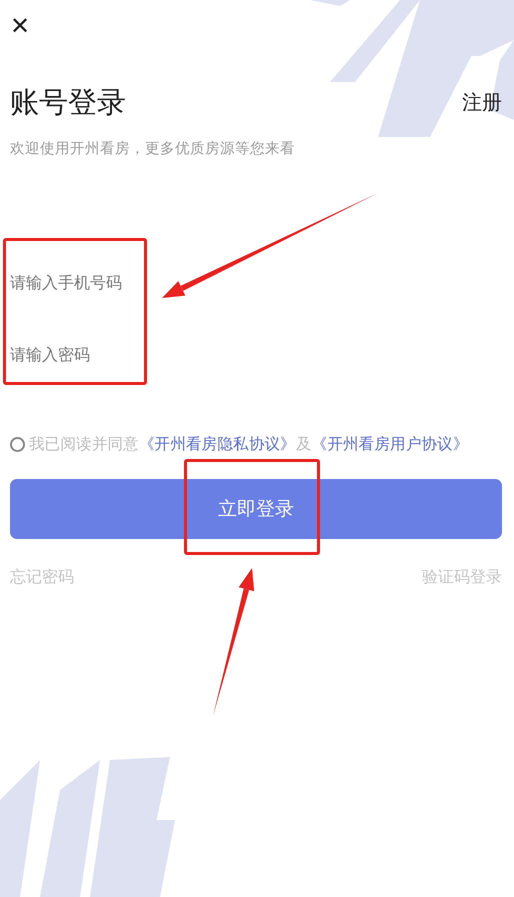 This screenshot has height=897, width=514. What do you see at coordinates (68, 102) in the screenshot?
I see `page-title: 账号登录` at bounding box center [68, 102].